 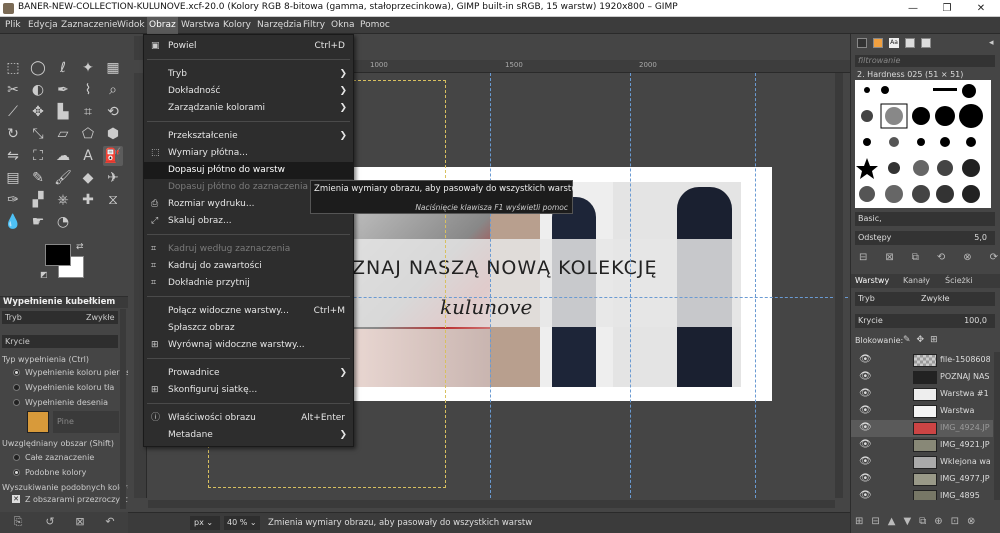 I want to click on ellipse-select-icon: ◯, so click(x=38, y=68).